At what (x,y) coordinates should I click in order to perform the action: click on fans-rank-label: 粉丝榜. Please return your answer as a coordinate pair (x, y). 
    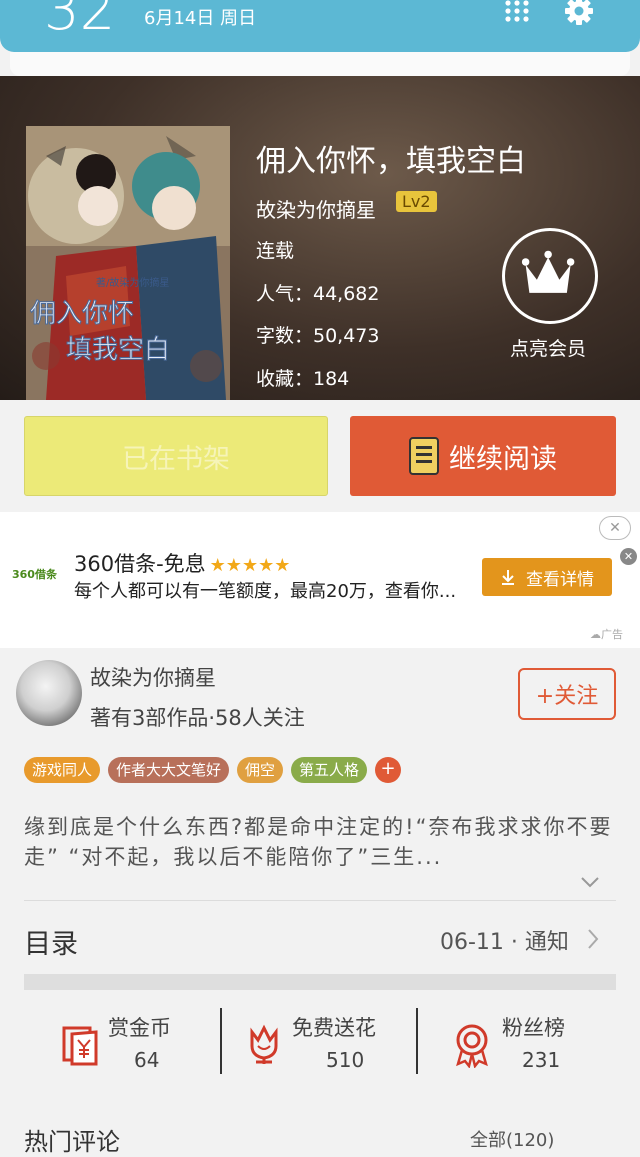
    Looking at the image, I should click on (533, 1028).